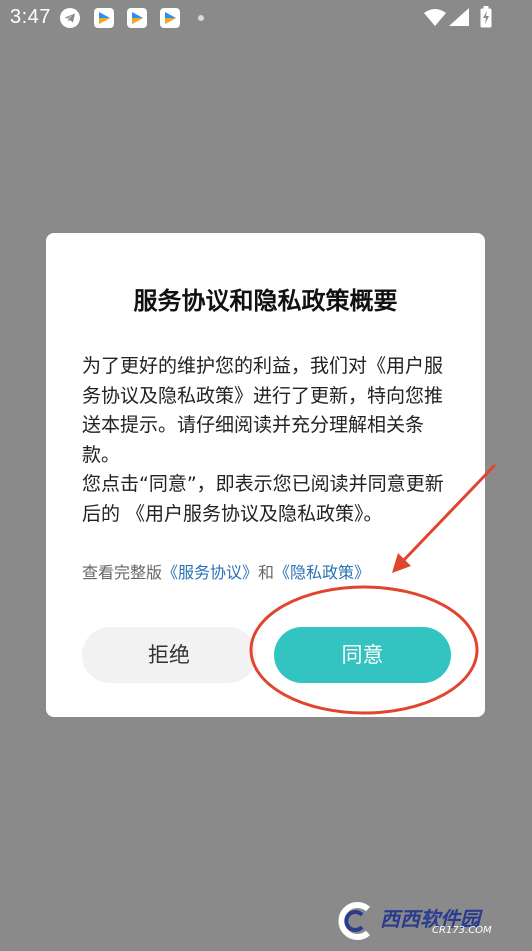 This screenshot has width=532, height=951. Describe the element at coordinates (122, 572) in the screenshot. I see `links-prefix: 查看完整版` at that location.